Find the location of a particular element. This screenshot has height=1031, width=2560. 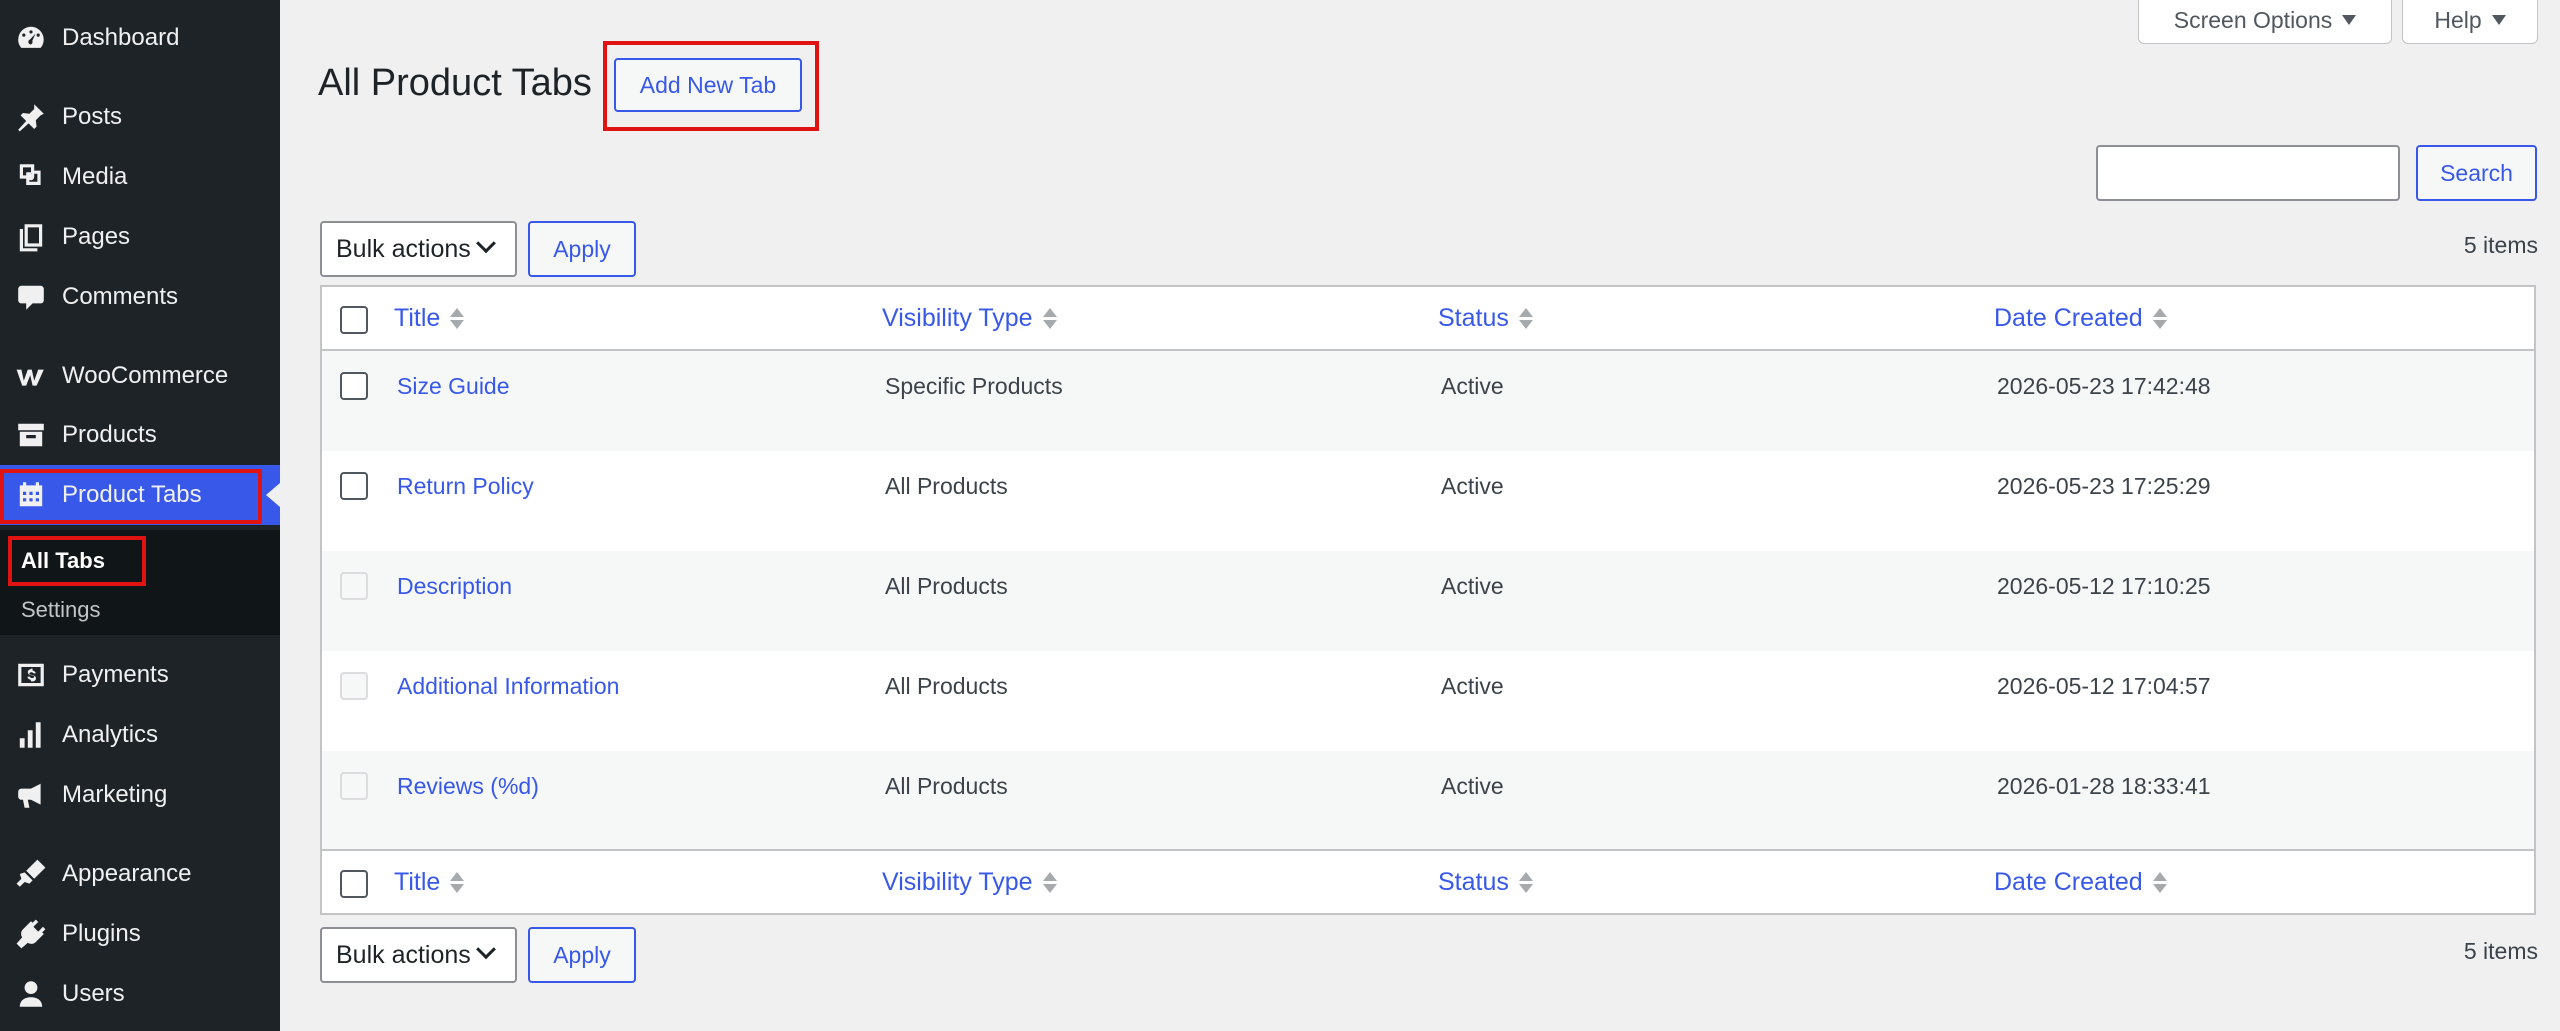

column-status-footer: Status is located at coordinates (1485, 882).